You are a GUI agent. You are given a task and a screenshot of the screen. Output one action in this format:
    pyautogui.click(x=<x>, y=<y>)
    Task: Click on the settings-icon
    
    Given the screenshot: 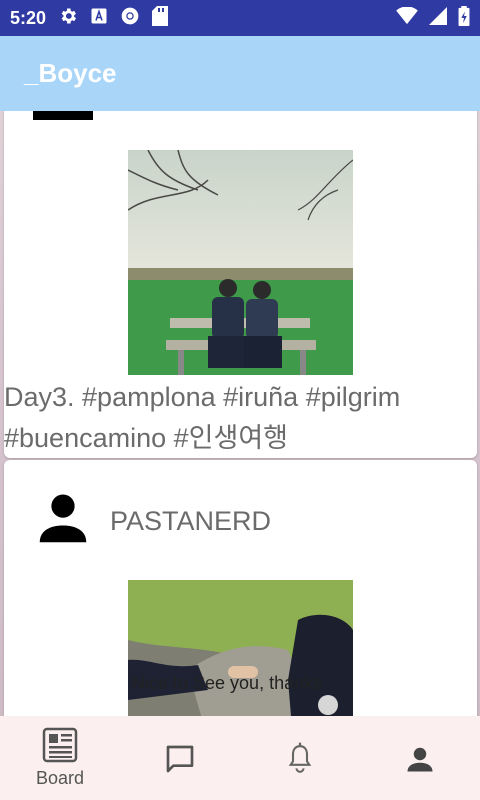 What is the action you would take?
    pyautogui.click(x=68, y=18)
    